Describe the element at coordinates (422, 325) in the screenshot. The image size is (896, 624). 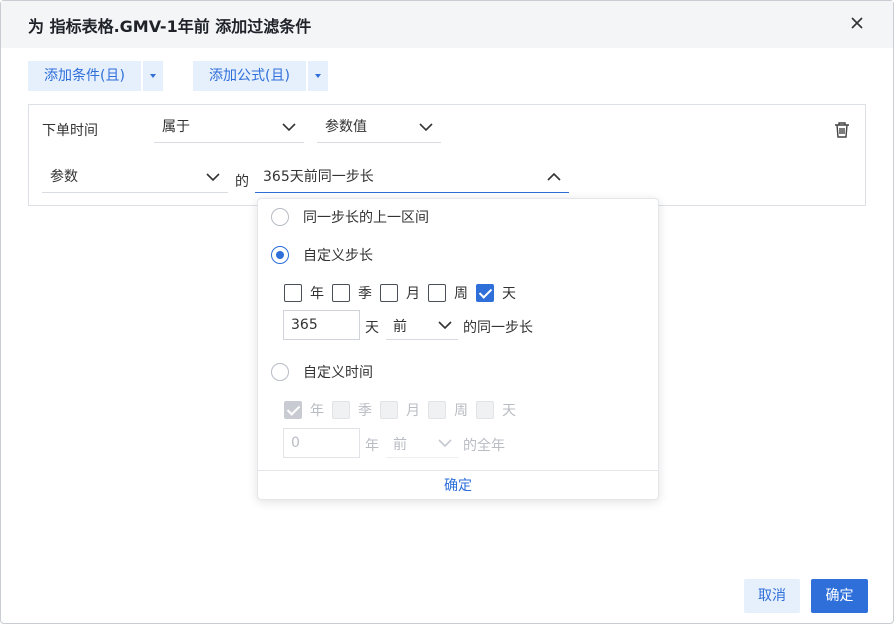
I see `step-direction-select: 前` at that location.